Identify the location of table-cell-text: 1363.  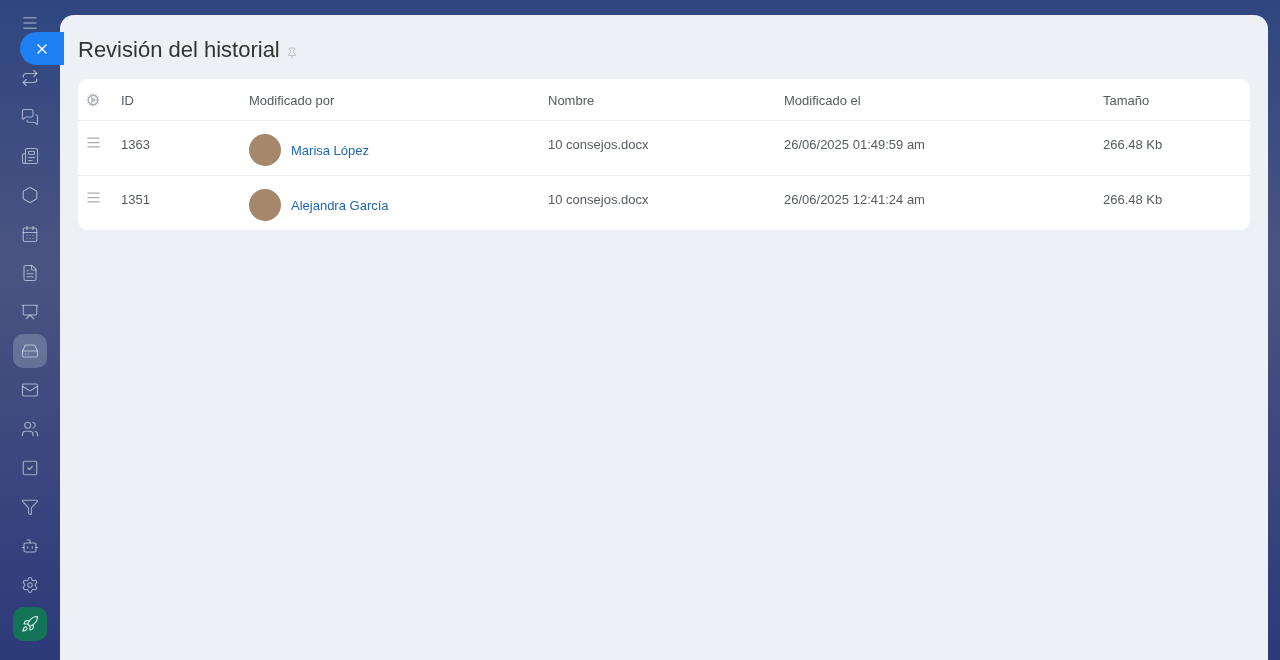
(136, 144).